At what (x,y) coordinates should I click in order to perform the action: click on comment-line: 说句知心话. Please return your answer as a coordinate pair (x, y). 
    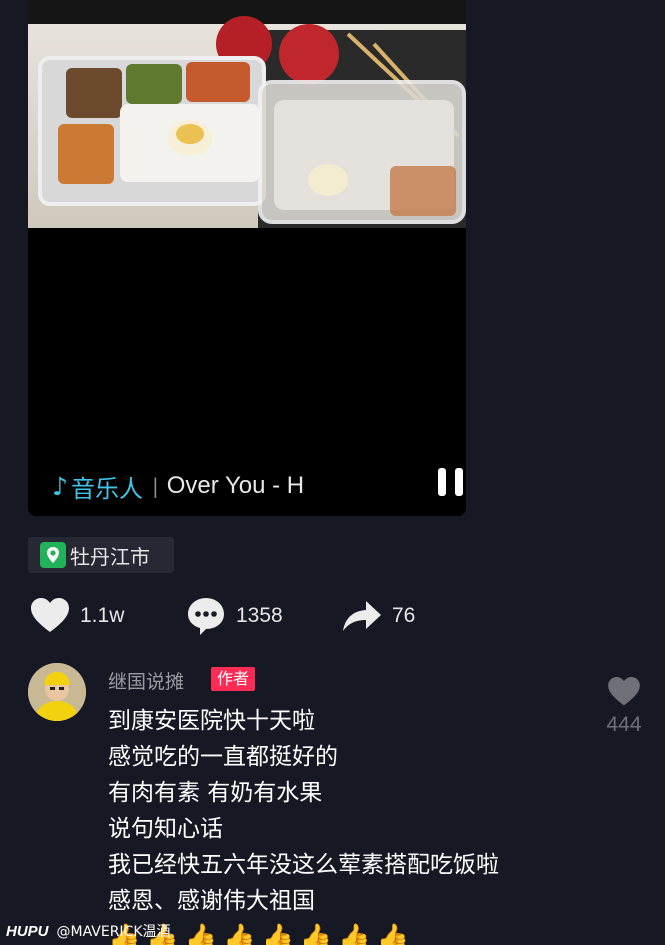
    Looking at the image, I should click on (165, 829).